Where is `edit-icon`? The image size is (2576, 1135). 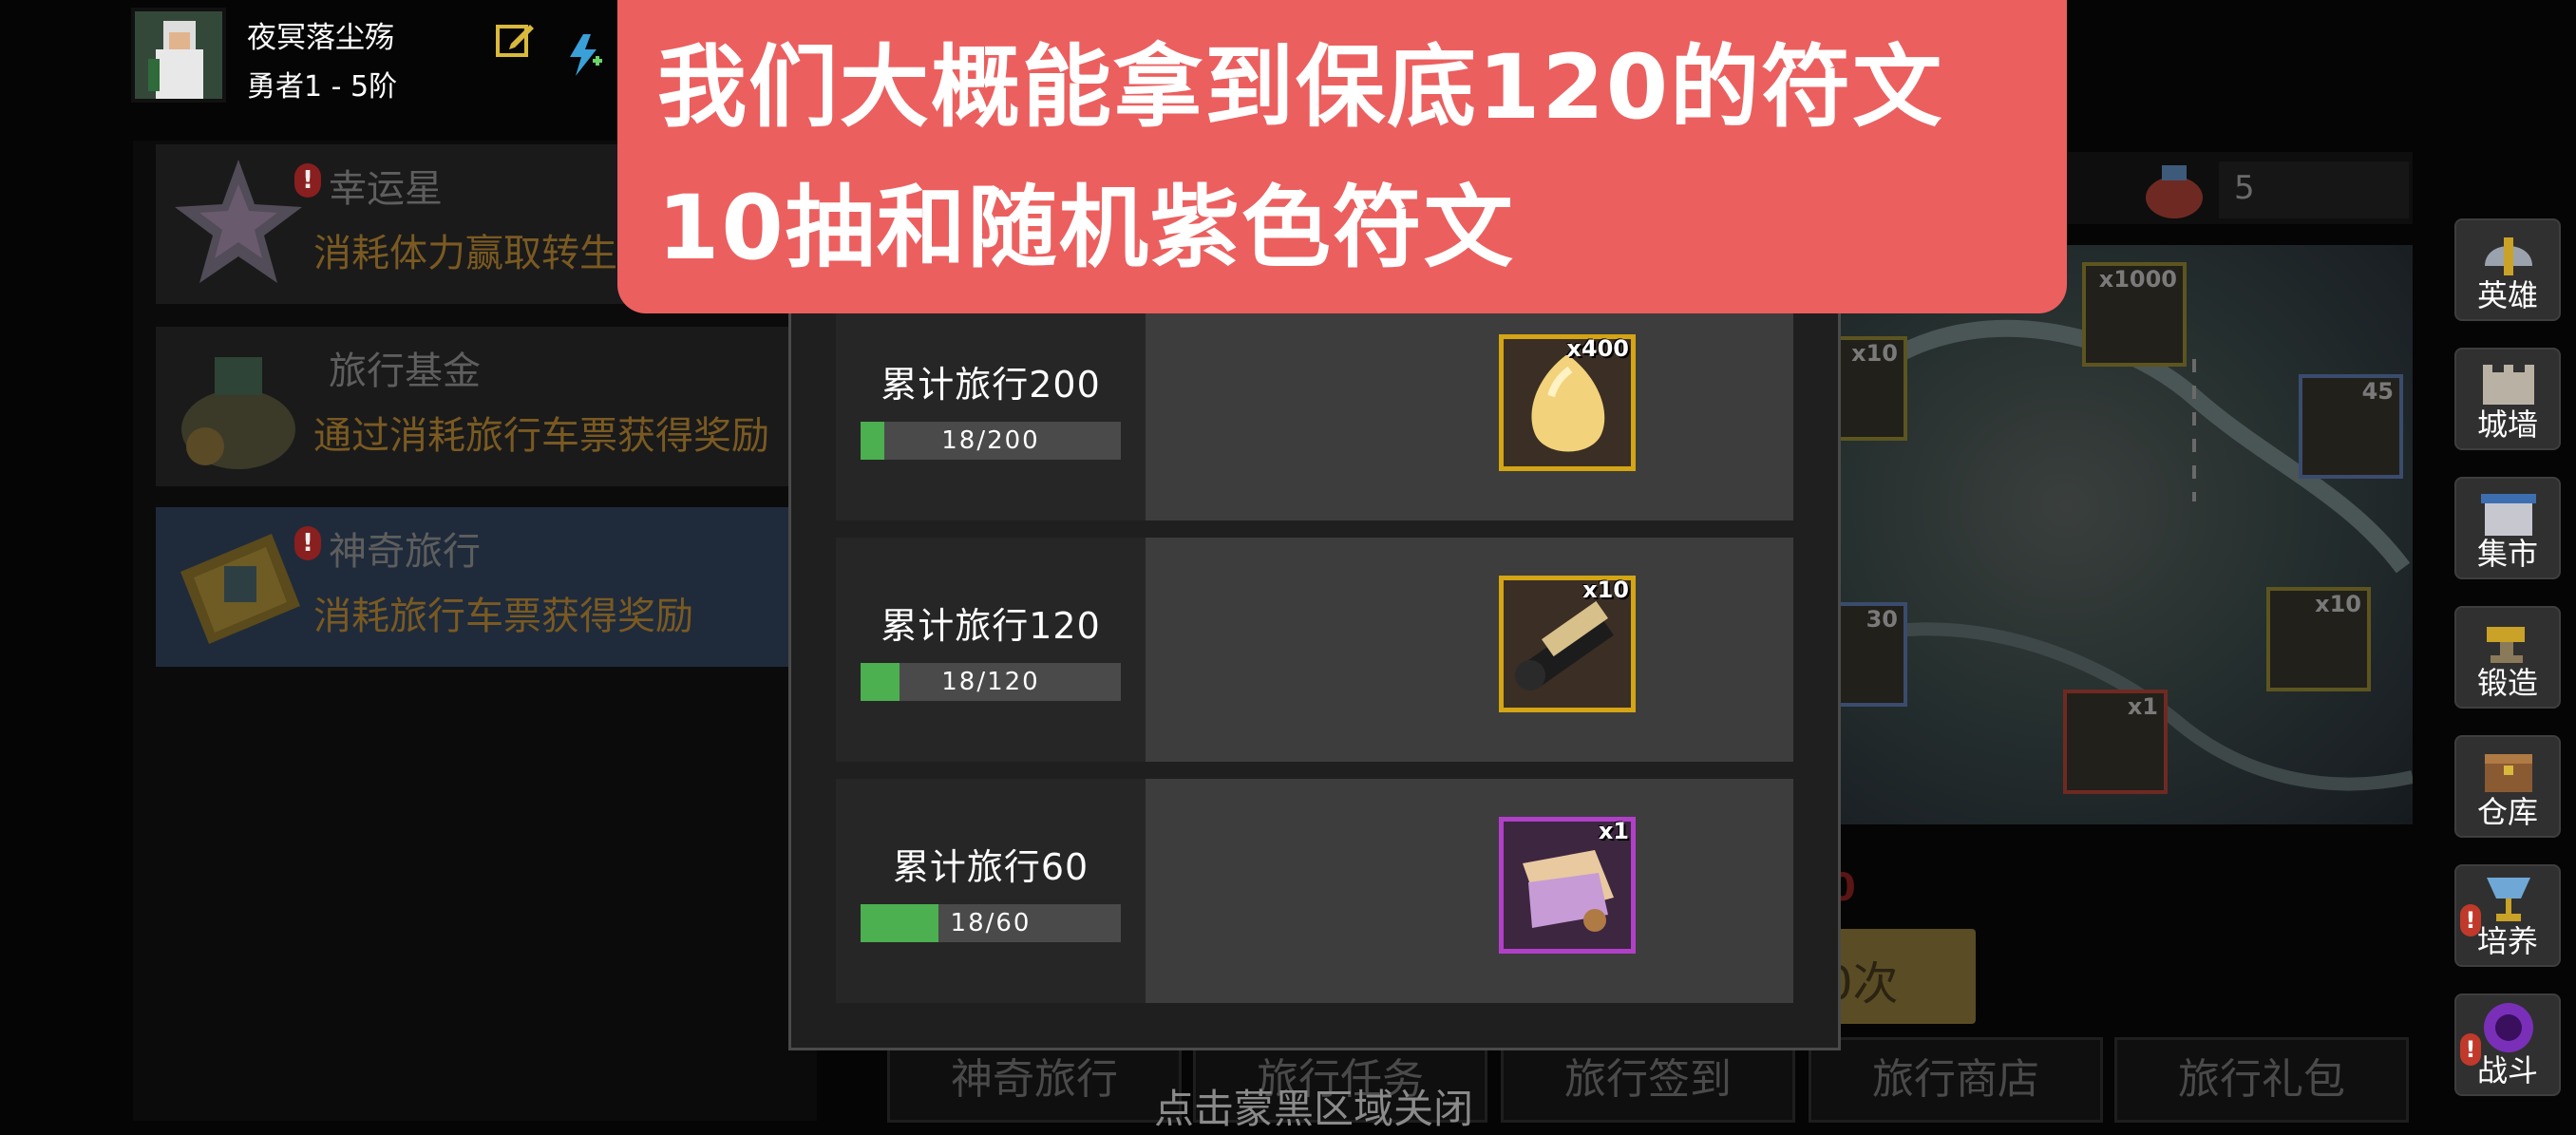 edit-icon is located at coordinates (515, 42).